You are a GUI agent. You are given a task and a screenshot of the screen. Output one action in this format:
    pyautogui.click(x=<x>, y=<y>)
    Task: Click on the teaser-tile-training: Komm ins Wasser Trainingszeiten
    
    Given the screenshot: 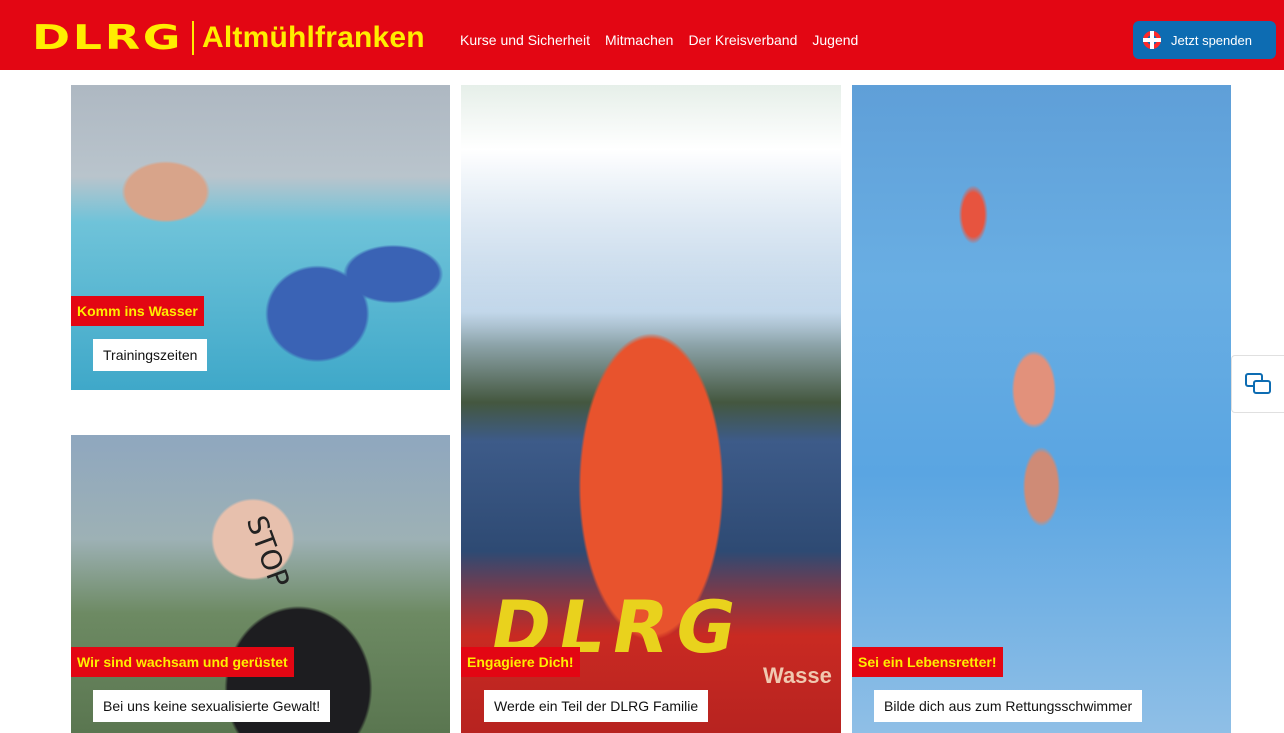 What is the action you would take?
    pyautogui.click(x=260, y=237)
    